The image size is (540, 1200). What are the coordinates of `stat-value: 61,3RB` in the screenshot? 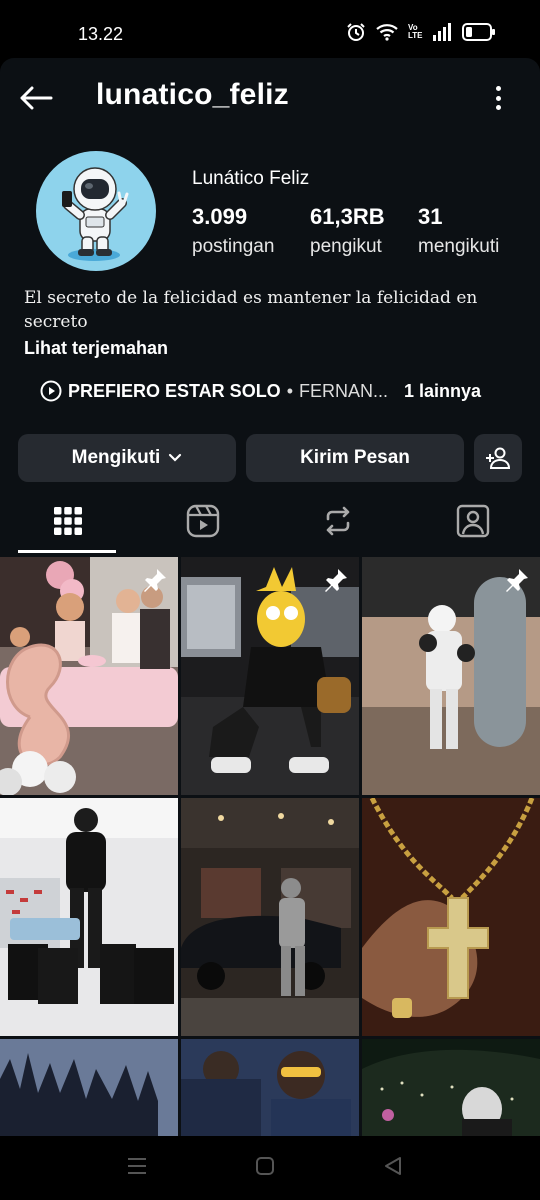 It's located at (347, 216).